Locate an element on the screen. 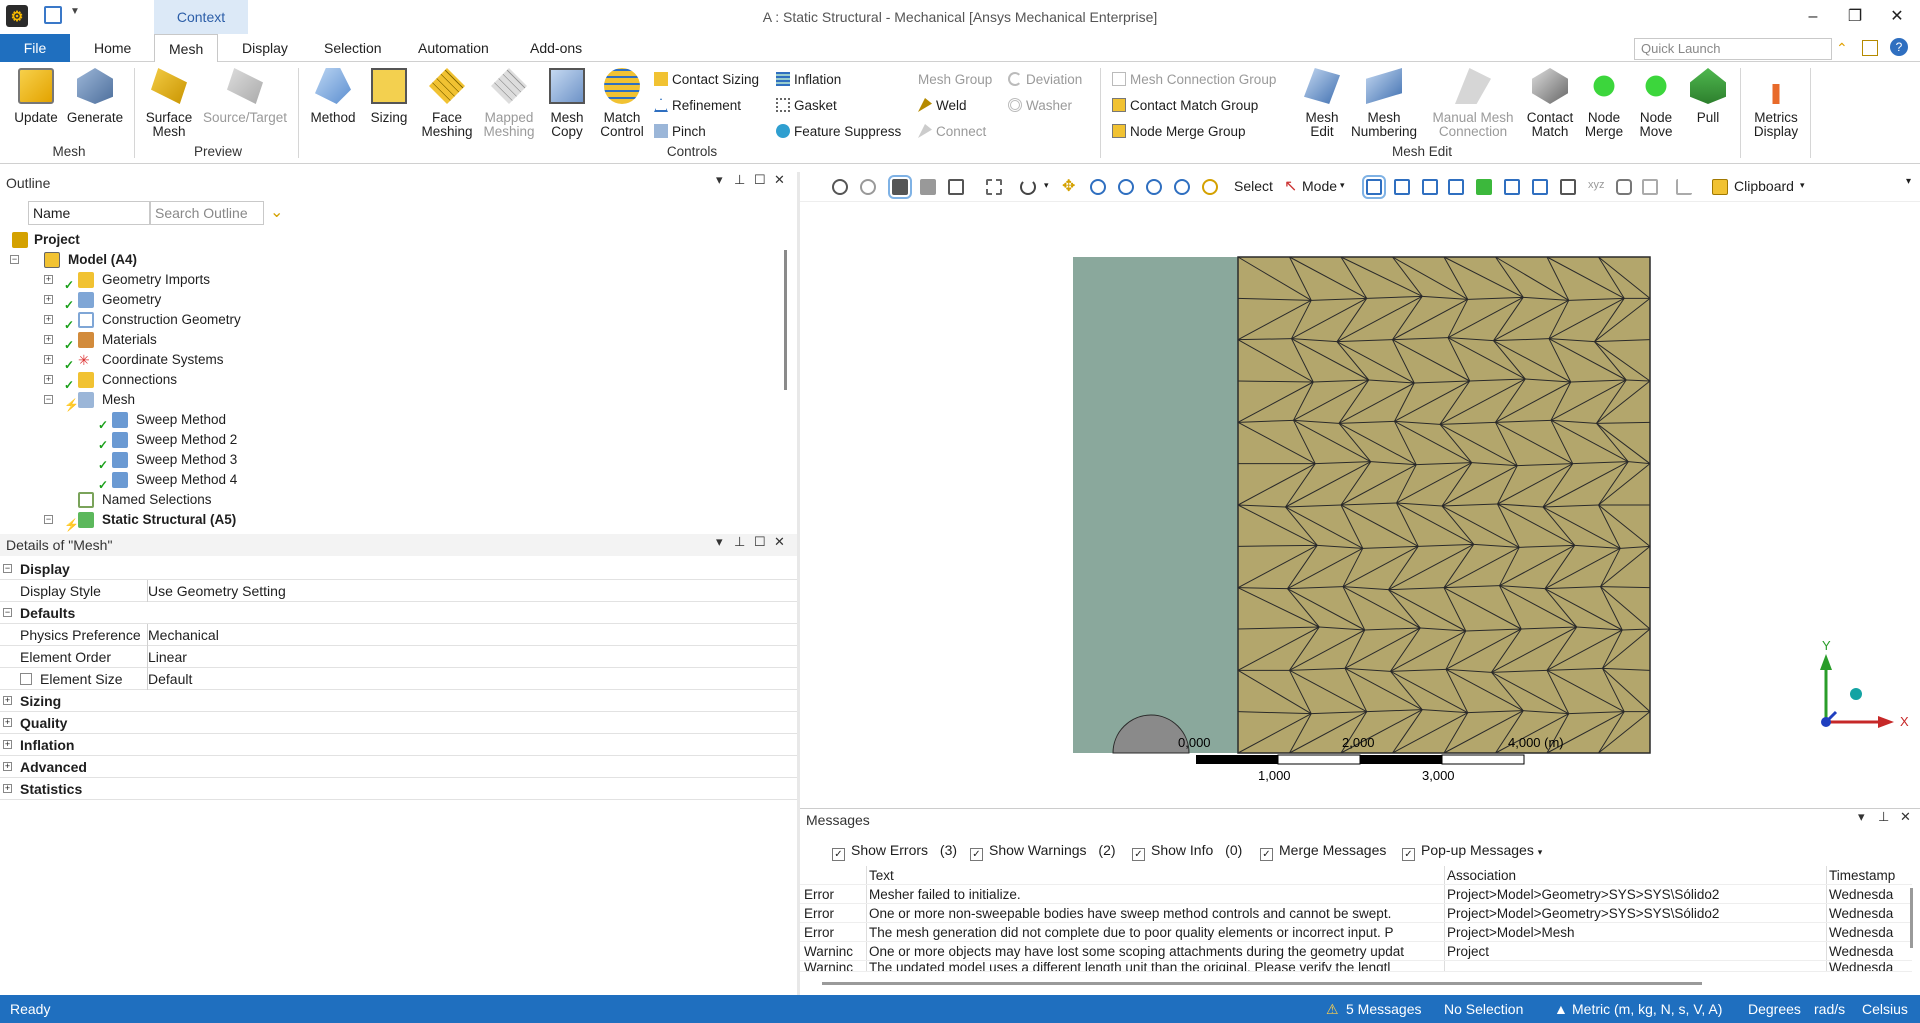 Image resolution: width=1920 pixels, height=1023 pixels. select-mode-dropdown: Mode is located at coordinates (1319, 186).